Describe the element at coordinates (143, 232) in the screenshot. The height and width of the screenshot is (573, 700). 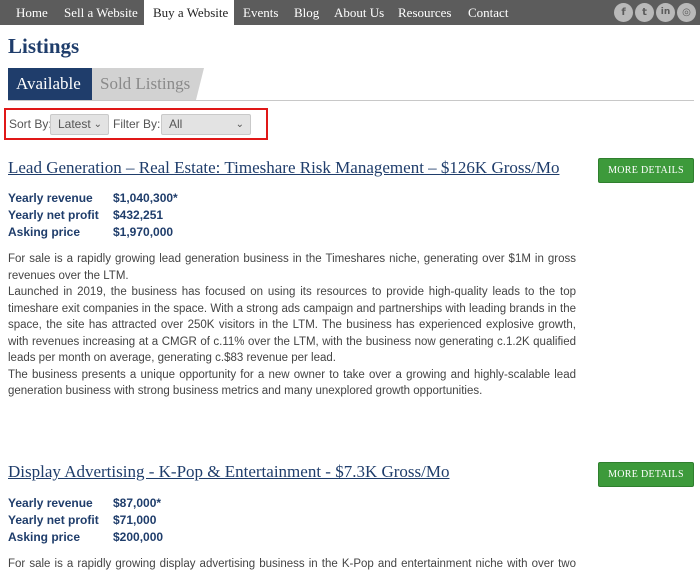
I see `stat-value-asking-price: $1,970,000` at that location.